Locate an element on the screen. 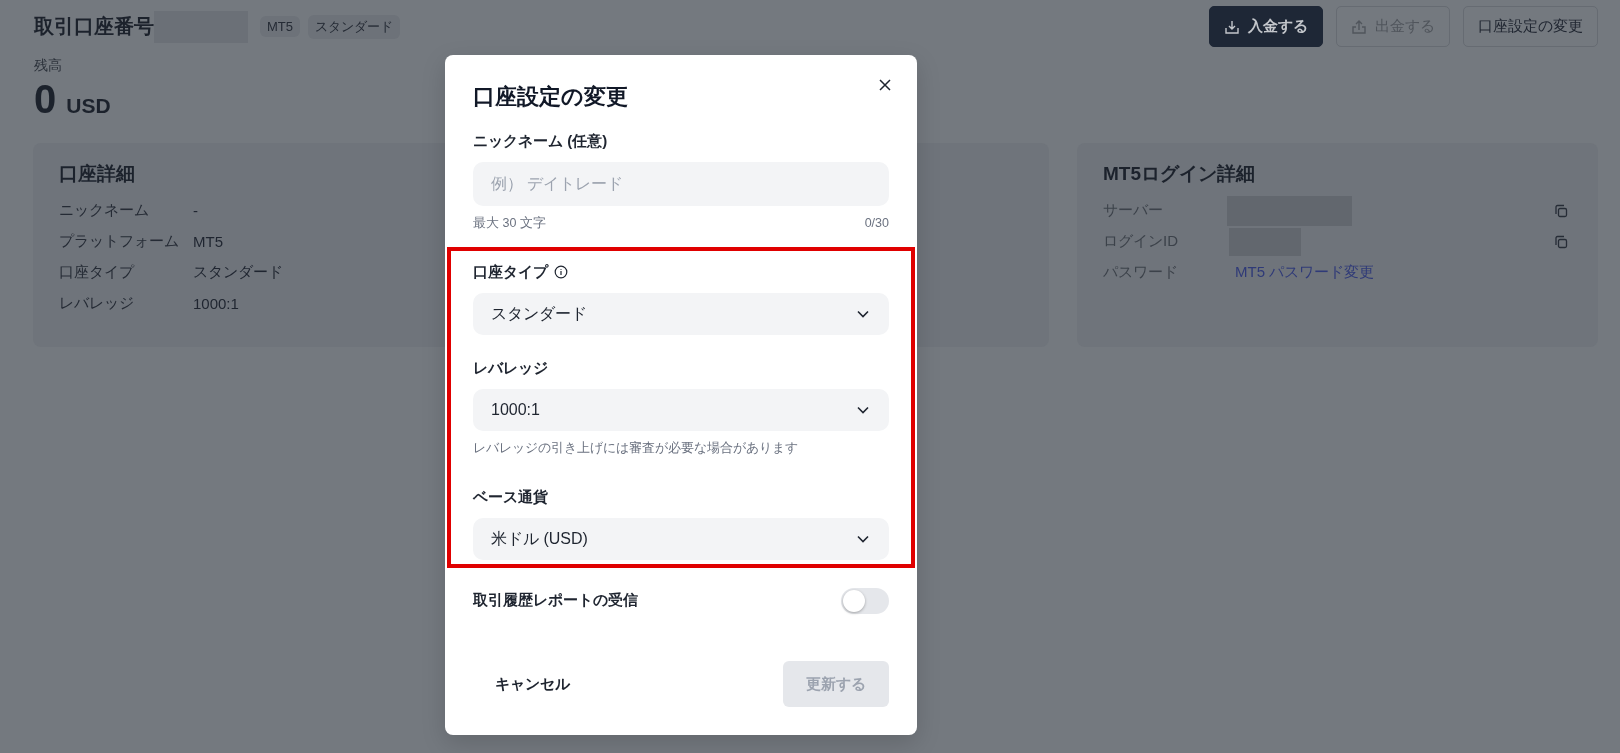 Image resolution: width=1620 pixels, height=753 pixels. field-label: 口座タイプ is located at coordinates (510, 272).